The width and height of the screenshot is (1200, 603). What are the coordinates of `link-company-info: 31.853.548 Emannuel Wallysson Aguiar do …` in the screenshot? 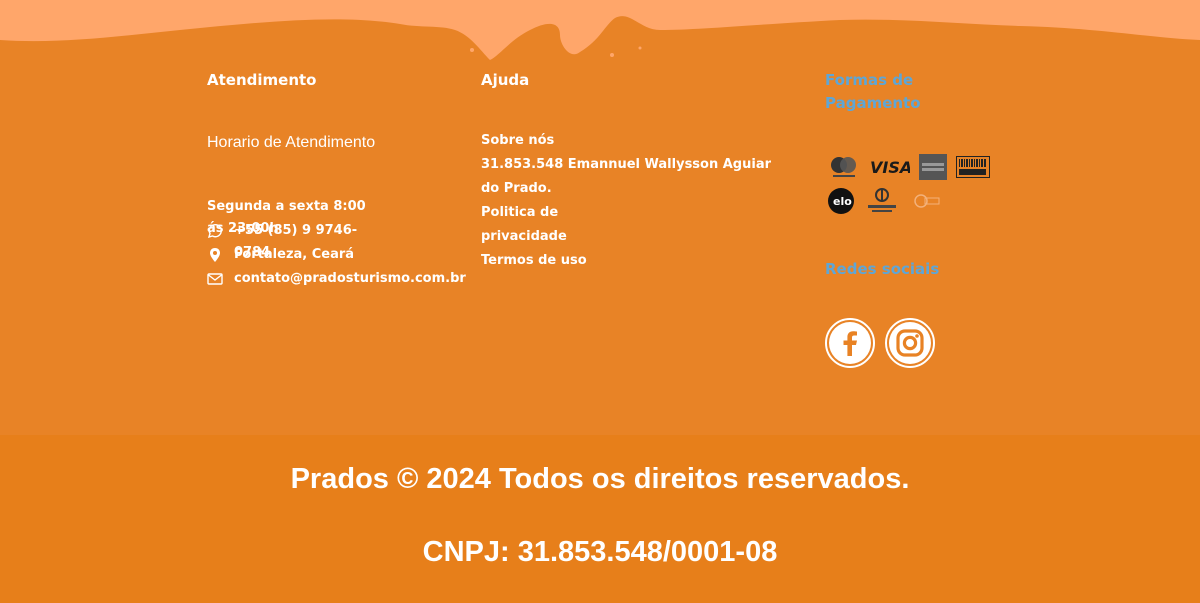 It's located at (631, 177).